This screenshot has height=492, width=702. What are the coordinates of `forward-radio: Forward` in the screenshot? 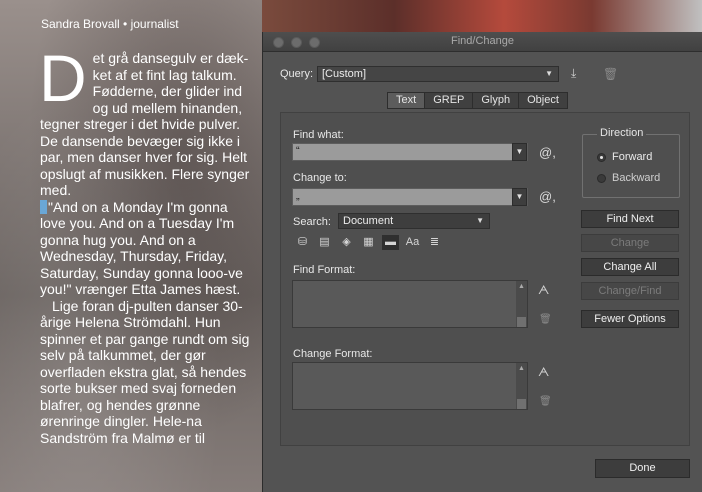 It's located at (624, 157).